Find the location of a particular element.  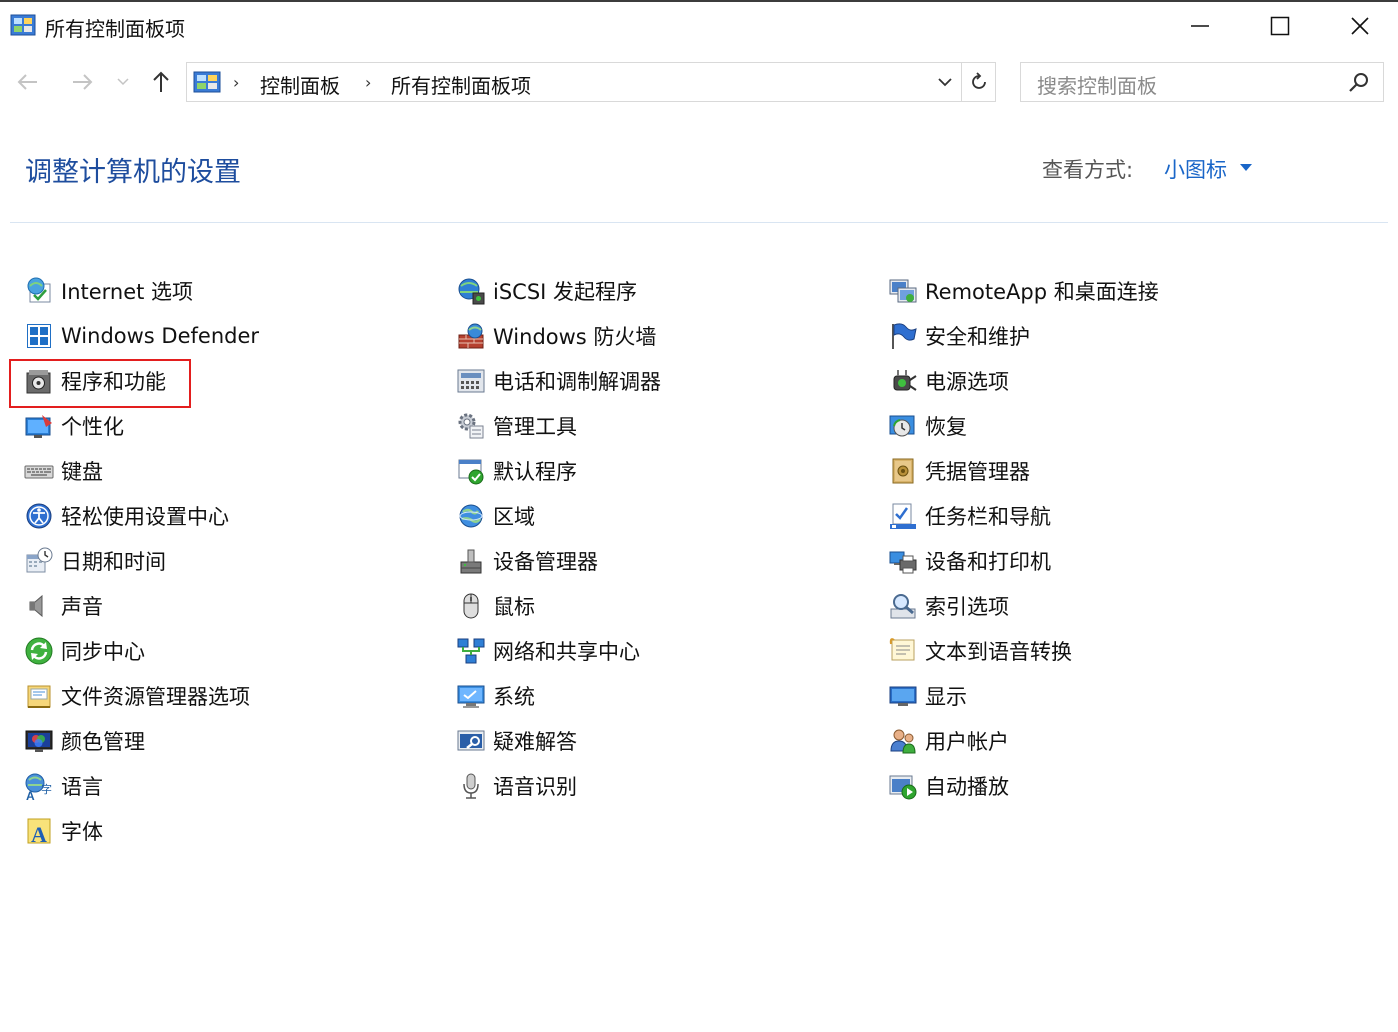

item-indexing-options: 索引选项 is located at coordinates (1023, 605).